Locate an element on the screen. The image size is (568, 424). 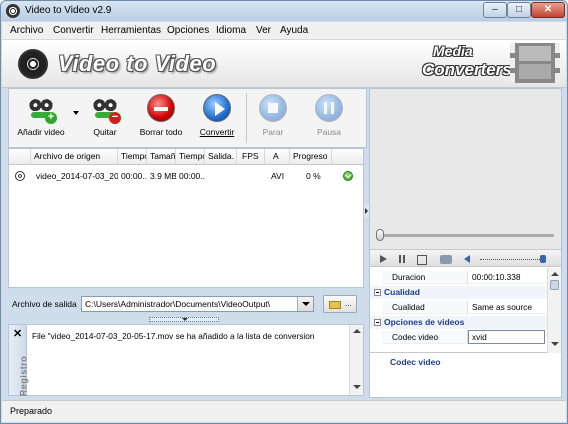
column-header-a: A is located at coordinates (277, 157).